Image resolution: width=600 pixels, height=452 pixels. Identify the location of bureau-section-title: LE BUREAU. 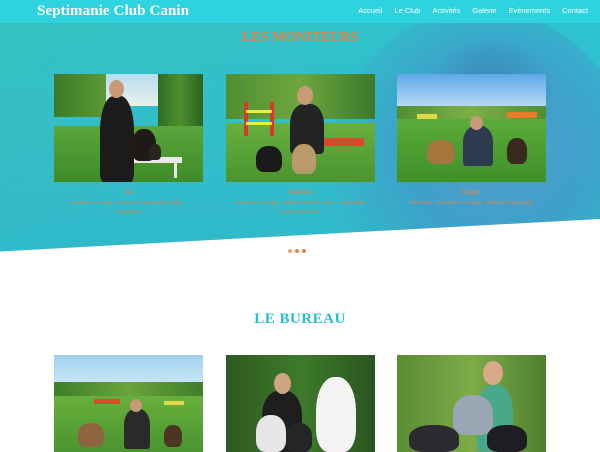
(300, 319).